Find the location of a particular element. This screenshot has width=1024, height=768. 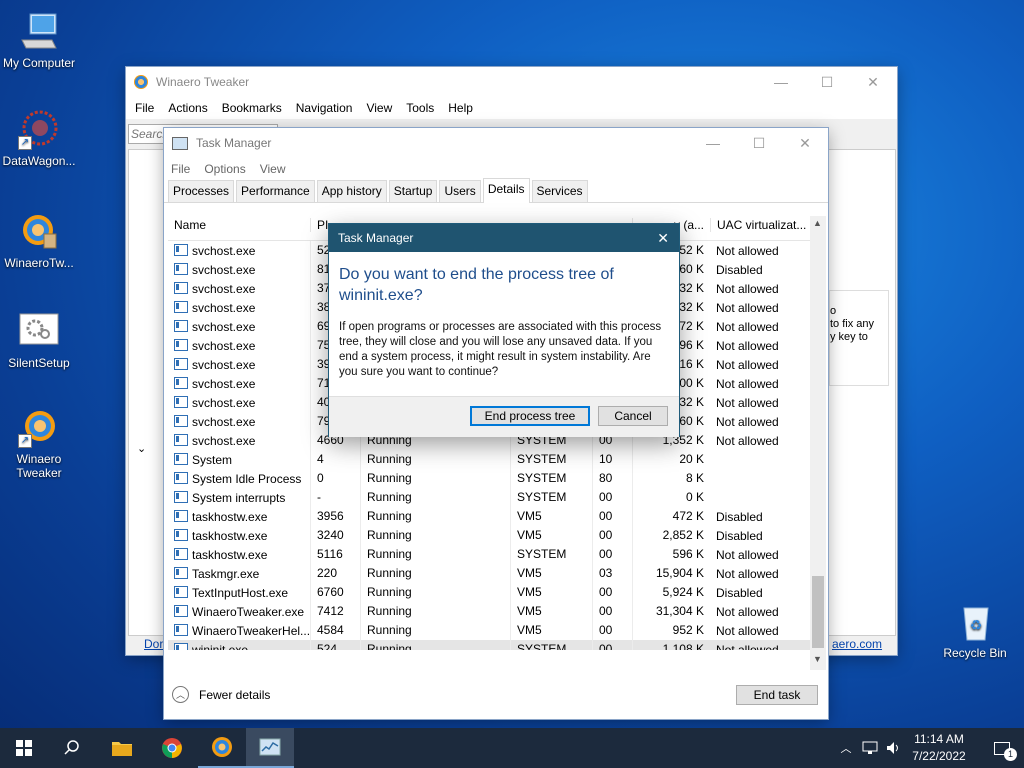

fewer-details-label: Fewer details is located at coordinates (235, 694).